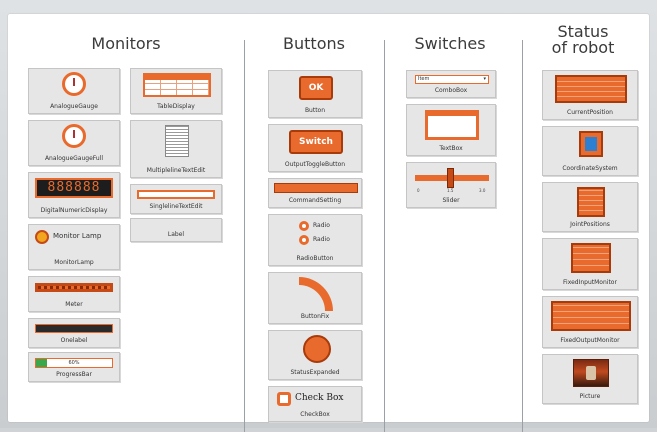 This screenshot has width=657, height=432. I want to click on combo-value: Item, so click(424, 79).